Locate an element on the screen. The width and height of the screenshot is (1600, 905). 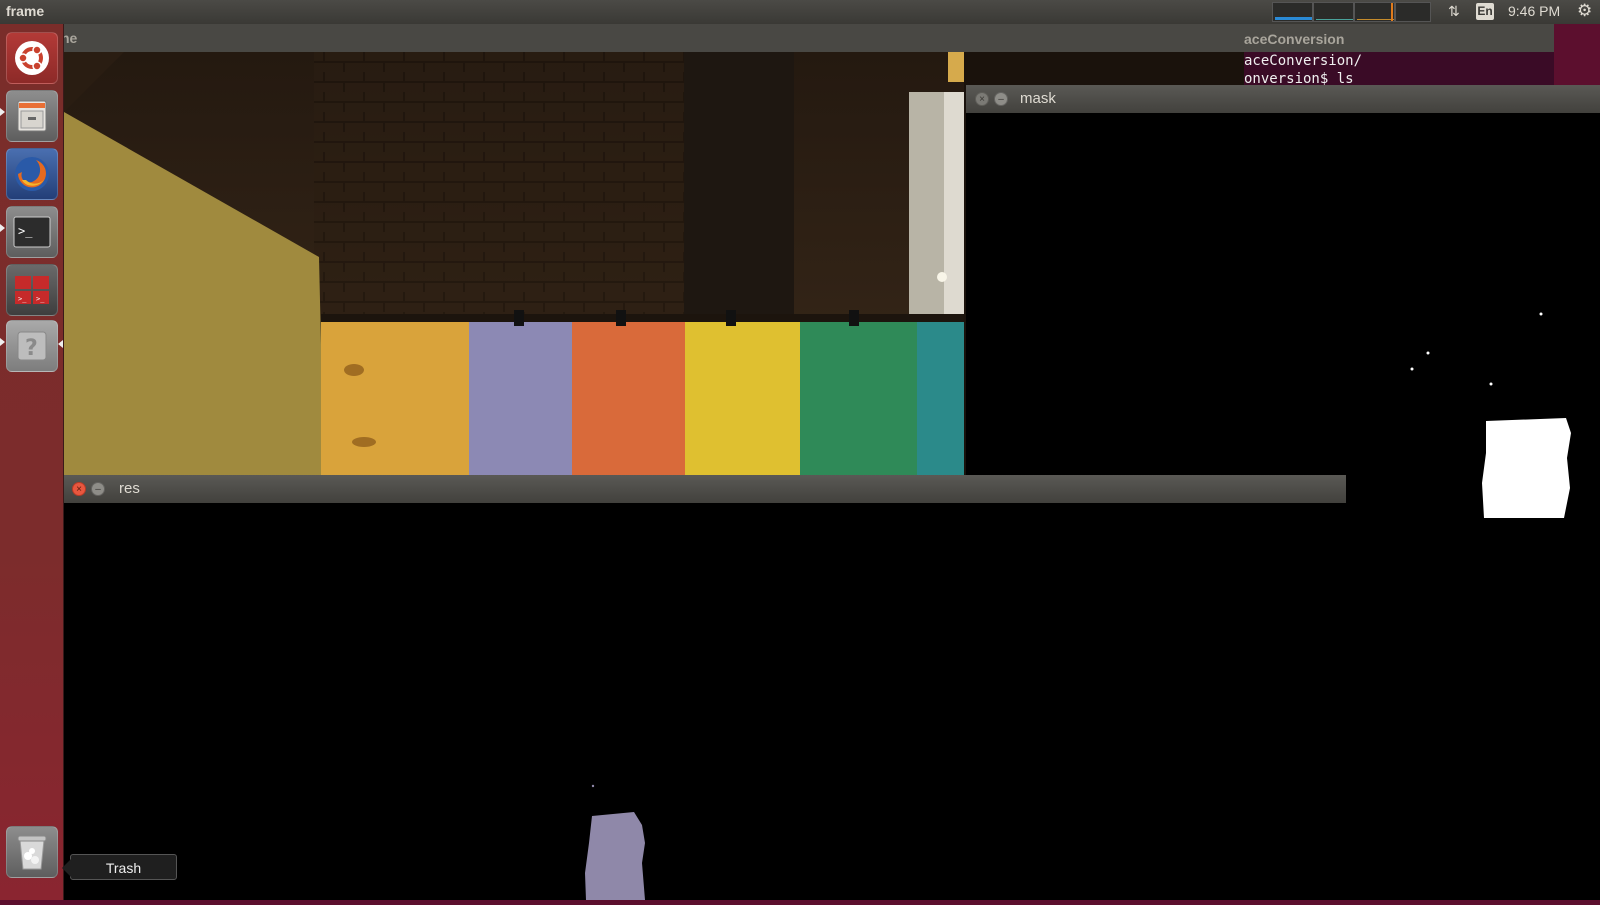
clock: 9:46 PM is located at coordinates (1534, 11).